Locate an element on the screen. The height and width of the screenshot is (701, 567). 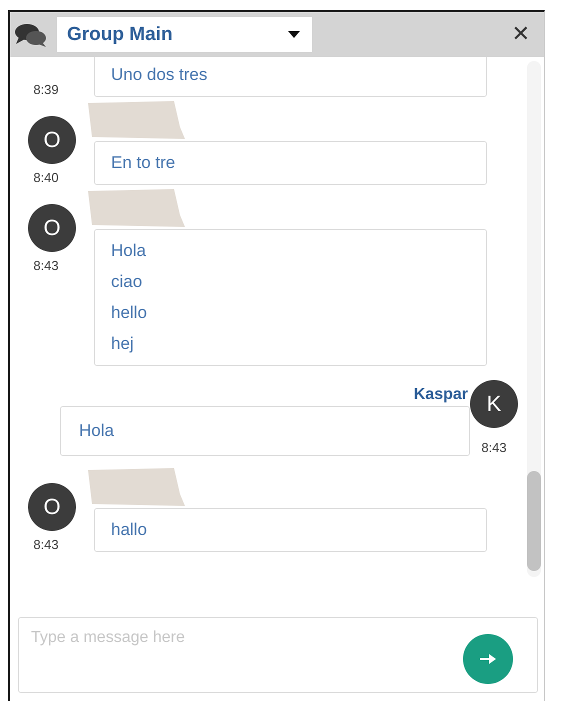
message-text: hej is located at coordinates (123, 344).